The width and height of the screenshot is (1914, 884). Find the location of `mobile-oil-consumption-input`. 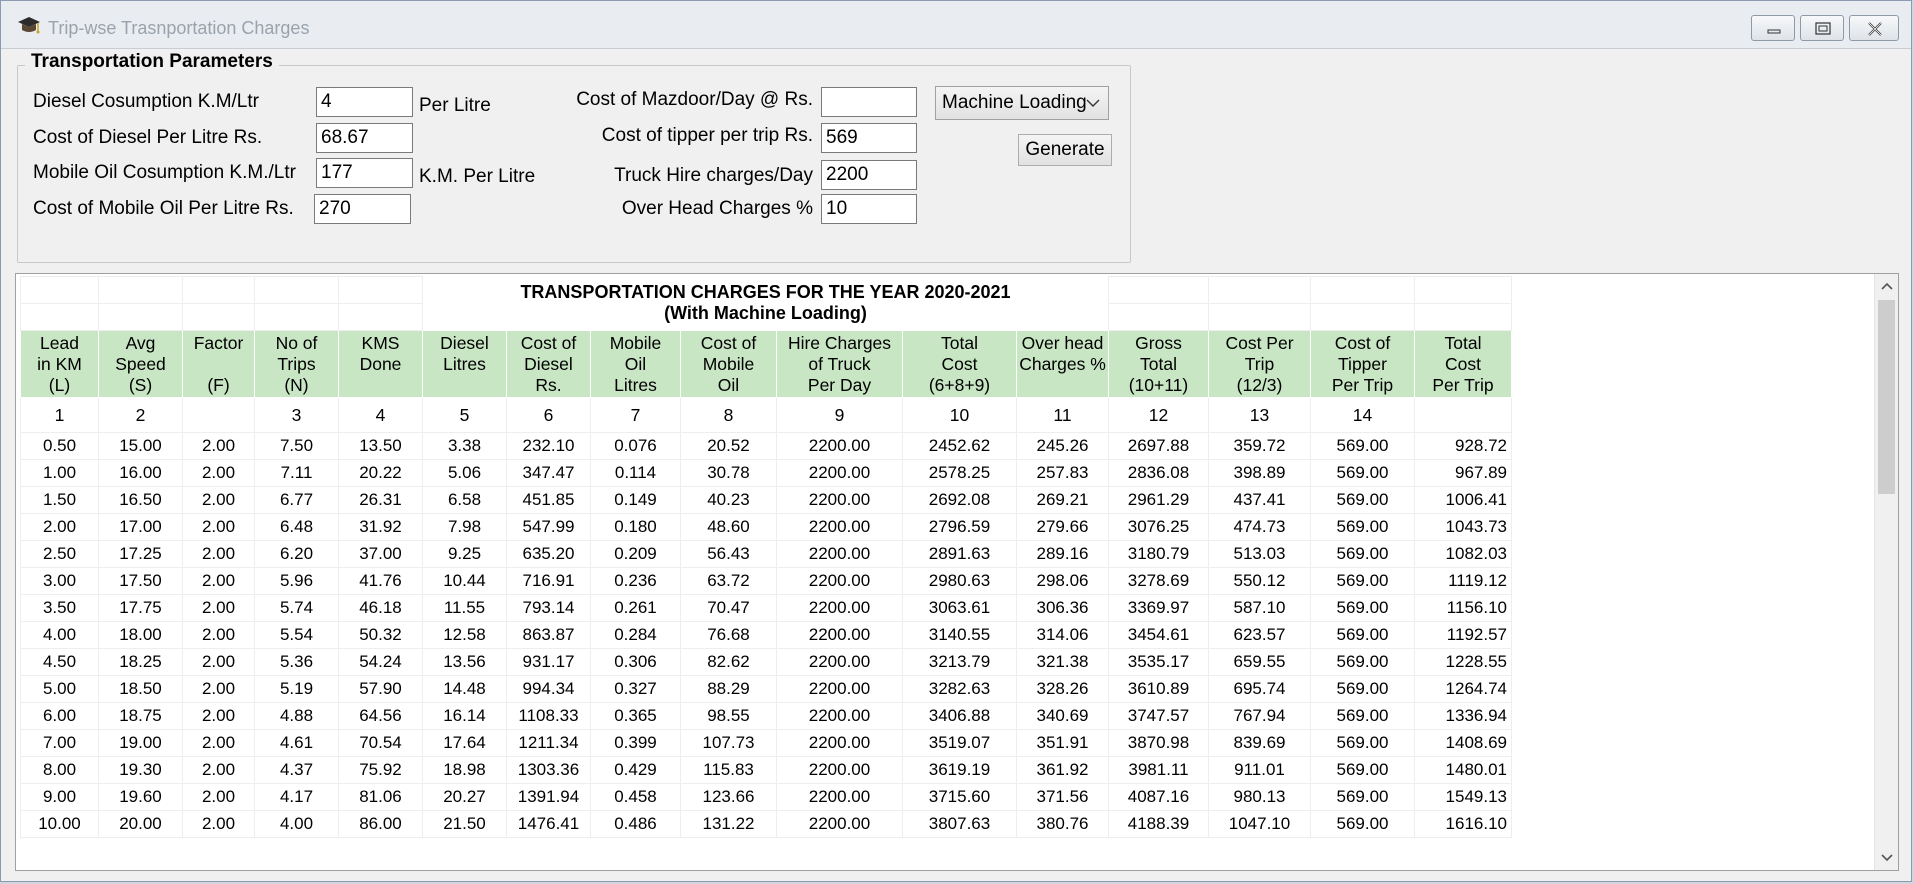

mobile-oil-consumption-input is located at coordinates (364, 173).